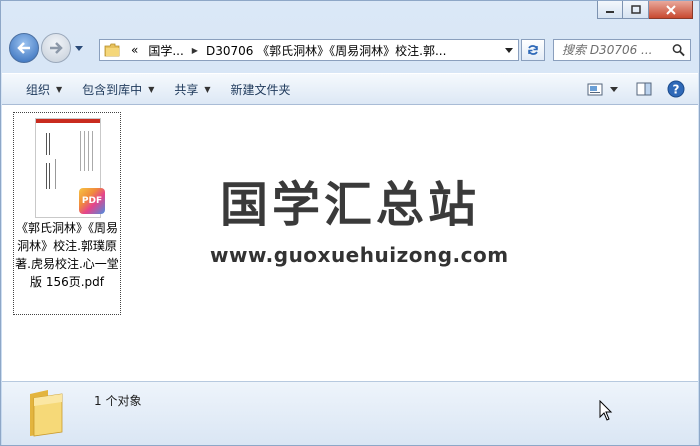 This screenshot has width=700, height=446. Describe the element at coordinates (92, 201) in the screenshot. I see `pdf-file-icon: PDF` at that location.